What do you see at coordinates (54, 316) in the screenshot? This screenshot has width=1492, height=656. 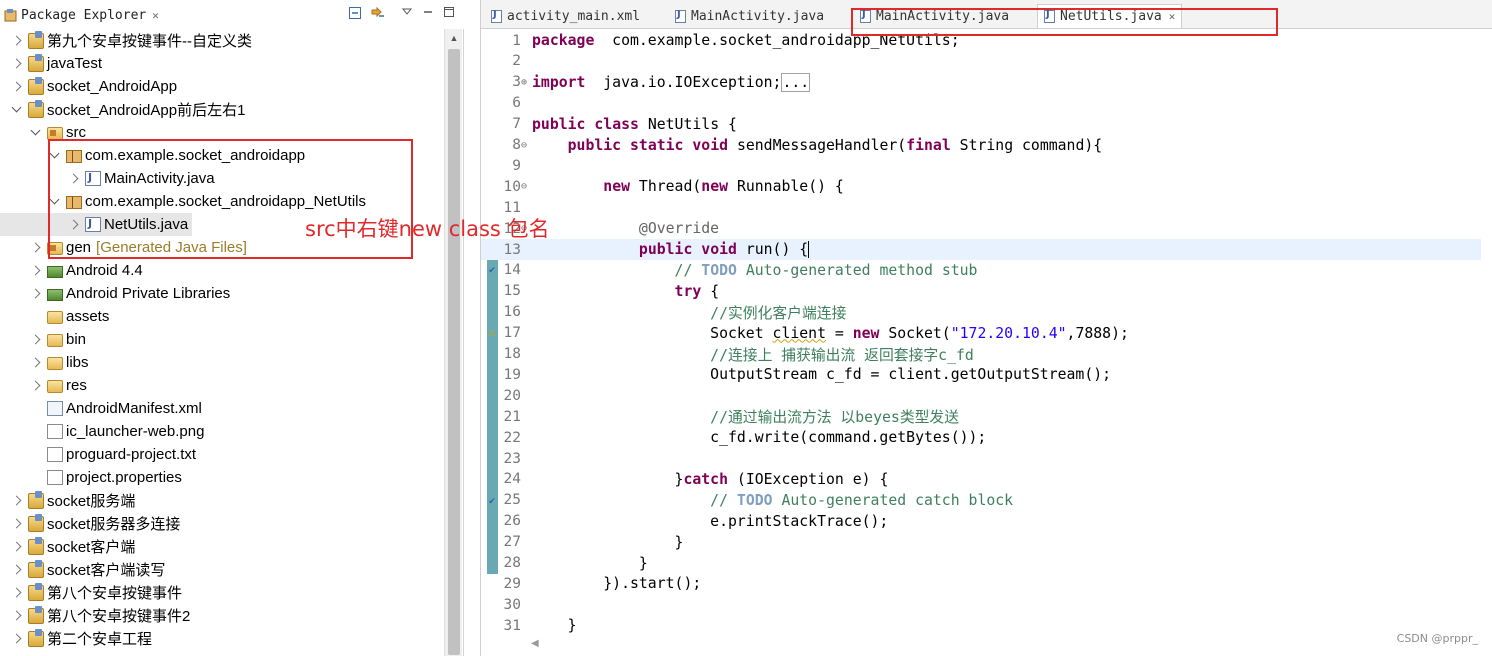 I see `tree-item: assets` at bounding box center [54, 316].